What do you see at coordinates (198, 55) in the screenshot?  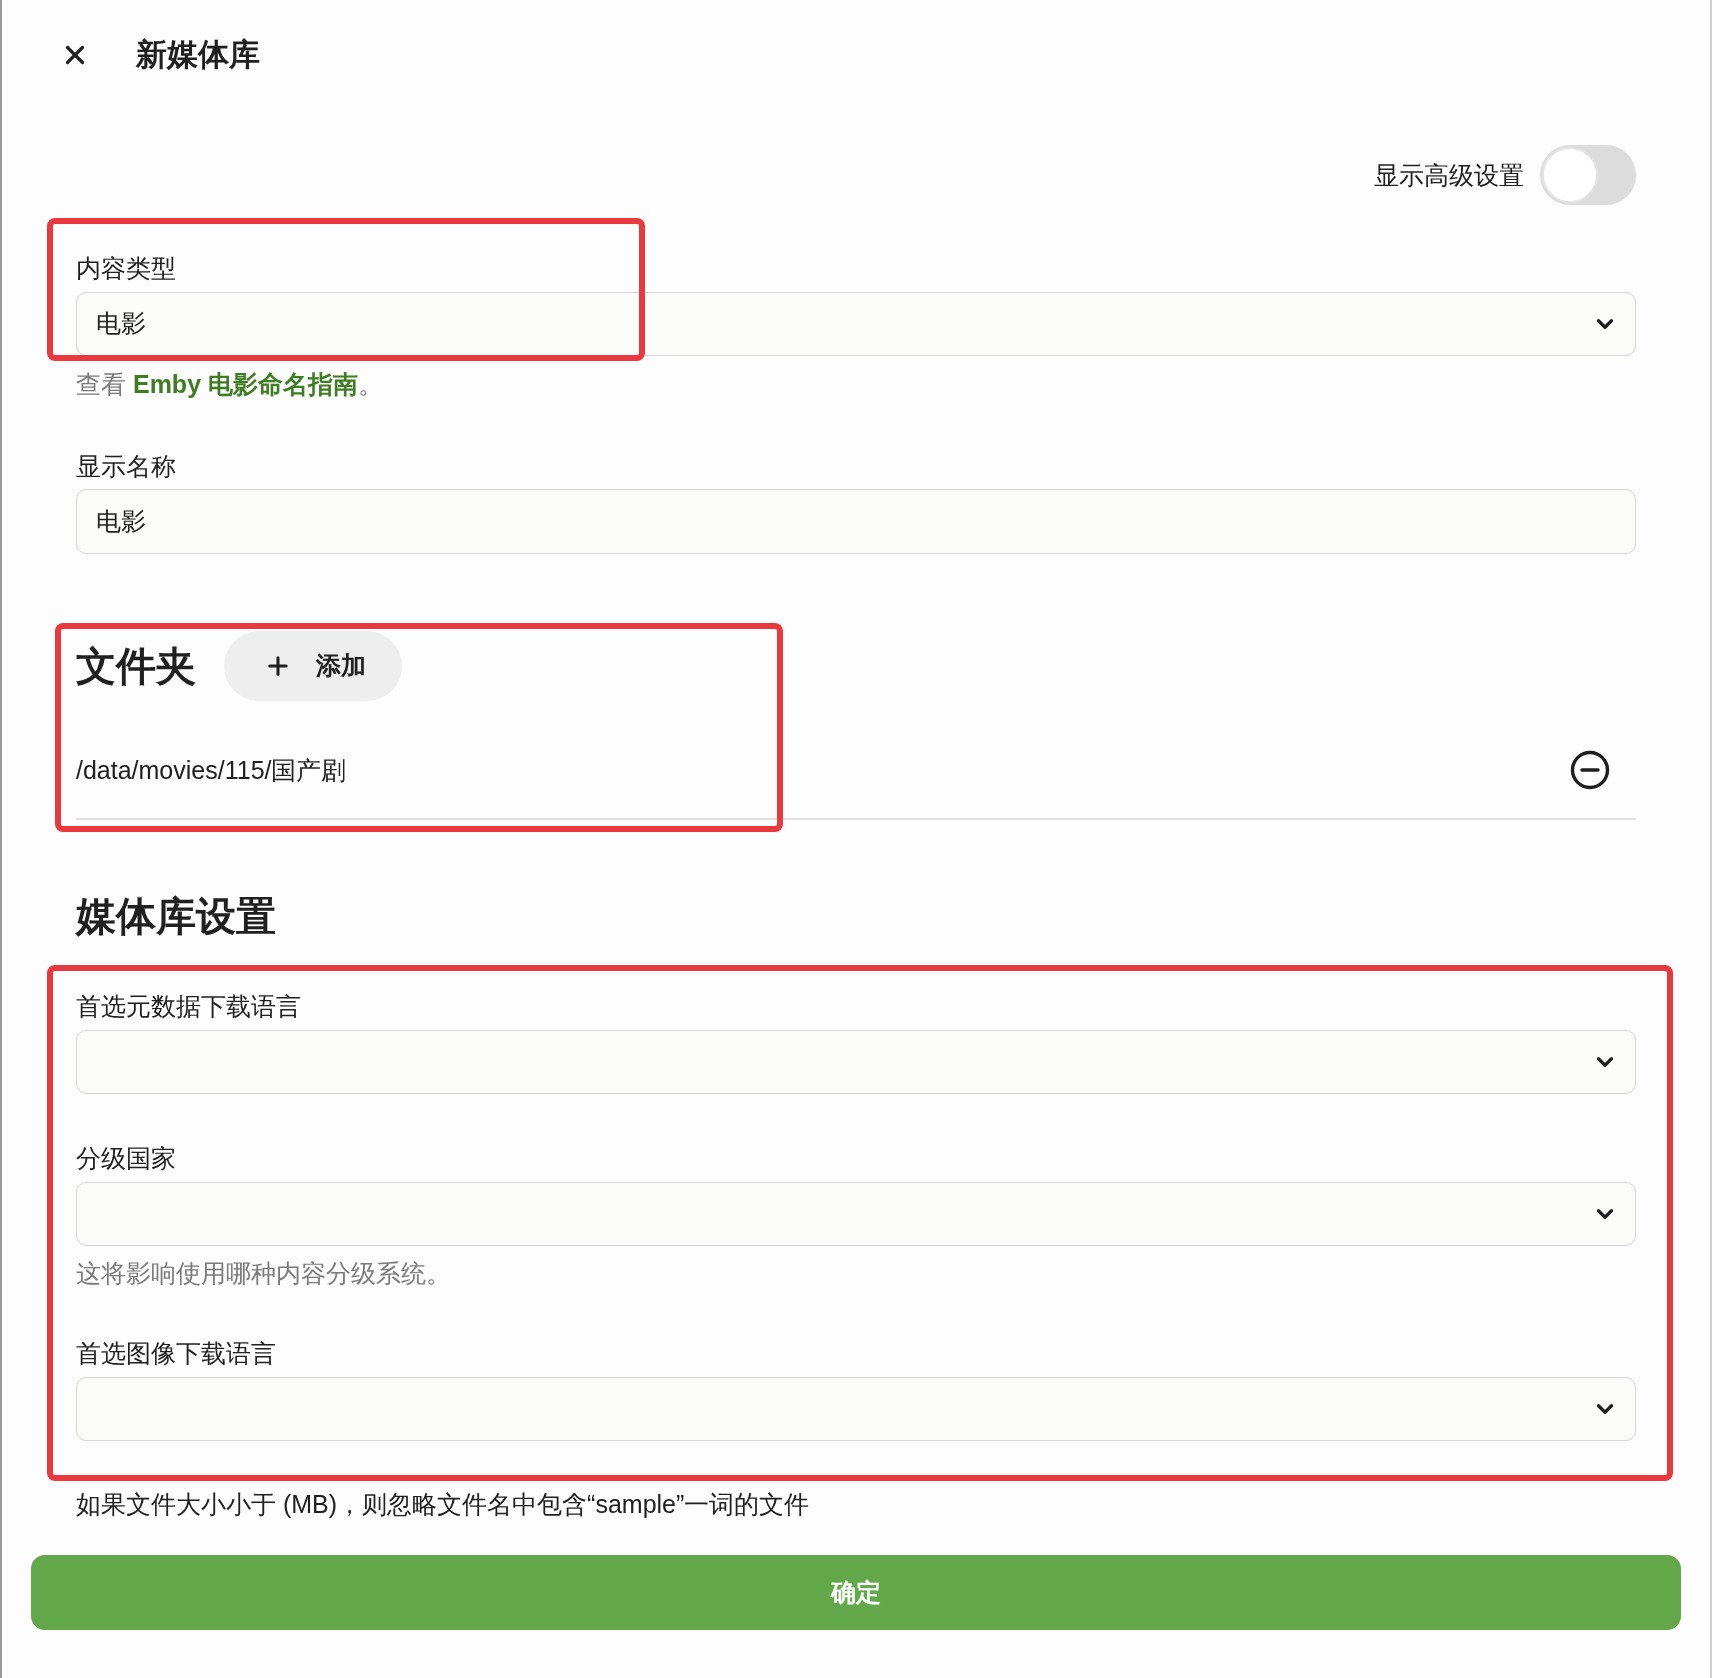 I see `dialog-title: 新媒体库` at bounding box center [198, 55].